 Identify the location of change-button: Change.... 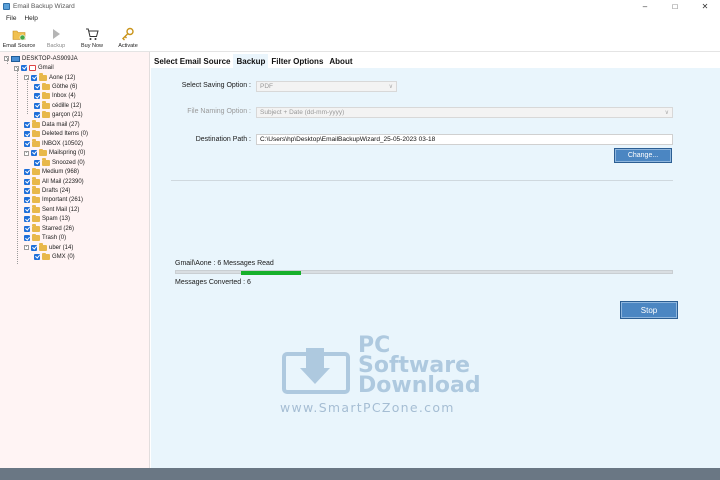
(643, 155).